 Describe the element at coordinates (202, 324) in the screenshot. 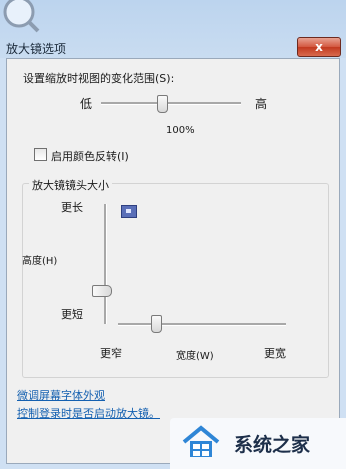

I see `width-slider-track` at that location.